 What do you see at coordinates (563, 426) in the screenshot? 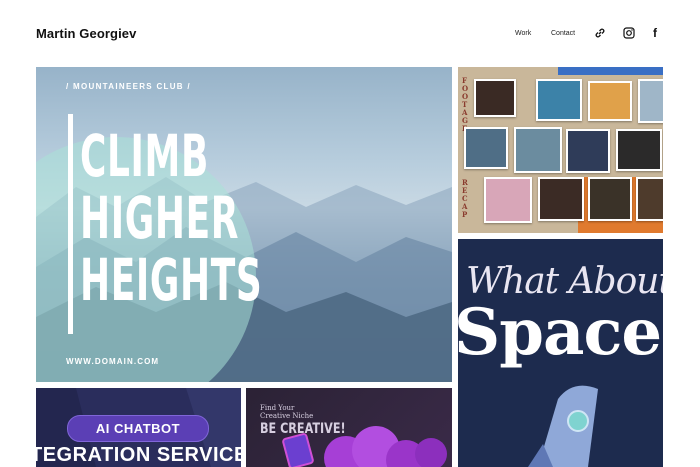
I see `rocket-illustration` at bounding box center [563, 426].